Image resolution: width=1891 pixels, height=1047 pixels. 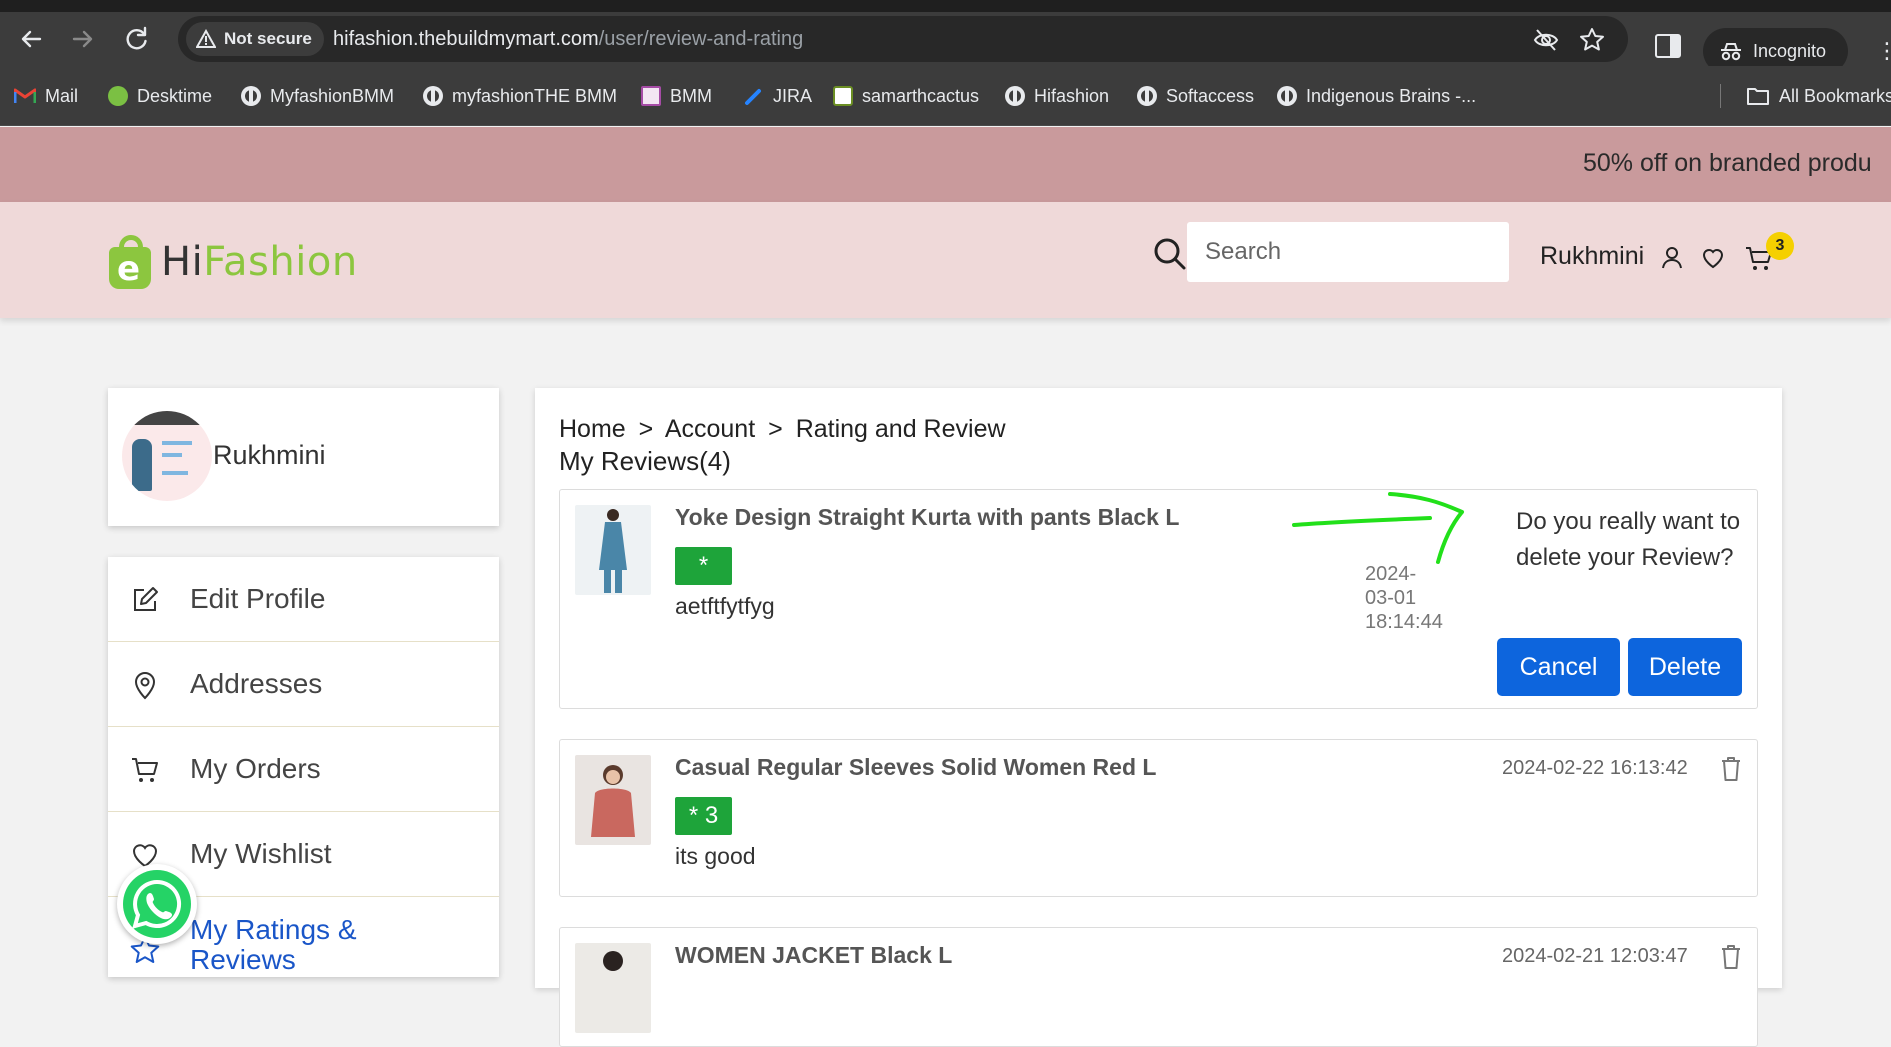 I want to click on bookmark-label: Softaccess, so click(x=1210, y=96).